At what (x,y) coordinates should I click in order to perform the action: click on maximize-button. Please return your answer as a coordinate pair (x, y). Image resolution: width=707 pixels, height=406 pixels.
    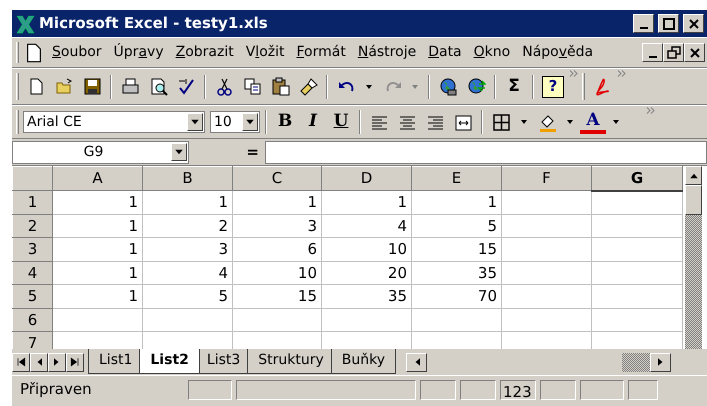
    Looking at the image, I should click on (668, 23).